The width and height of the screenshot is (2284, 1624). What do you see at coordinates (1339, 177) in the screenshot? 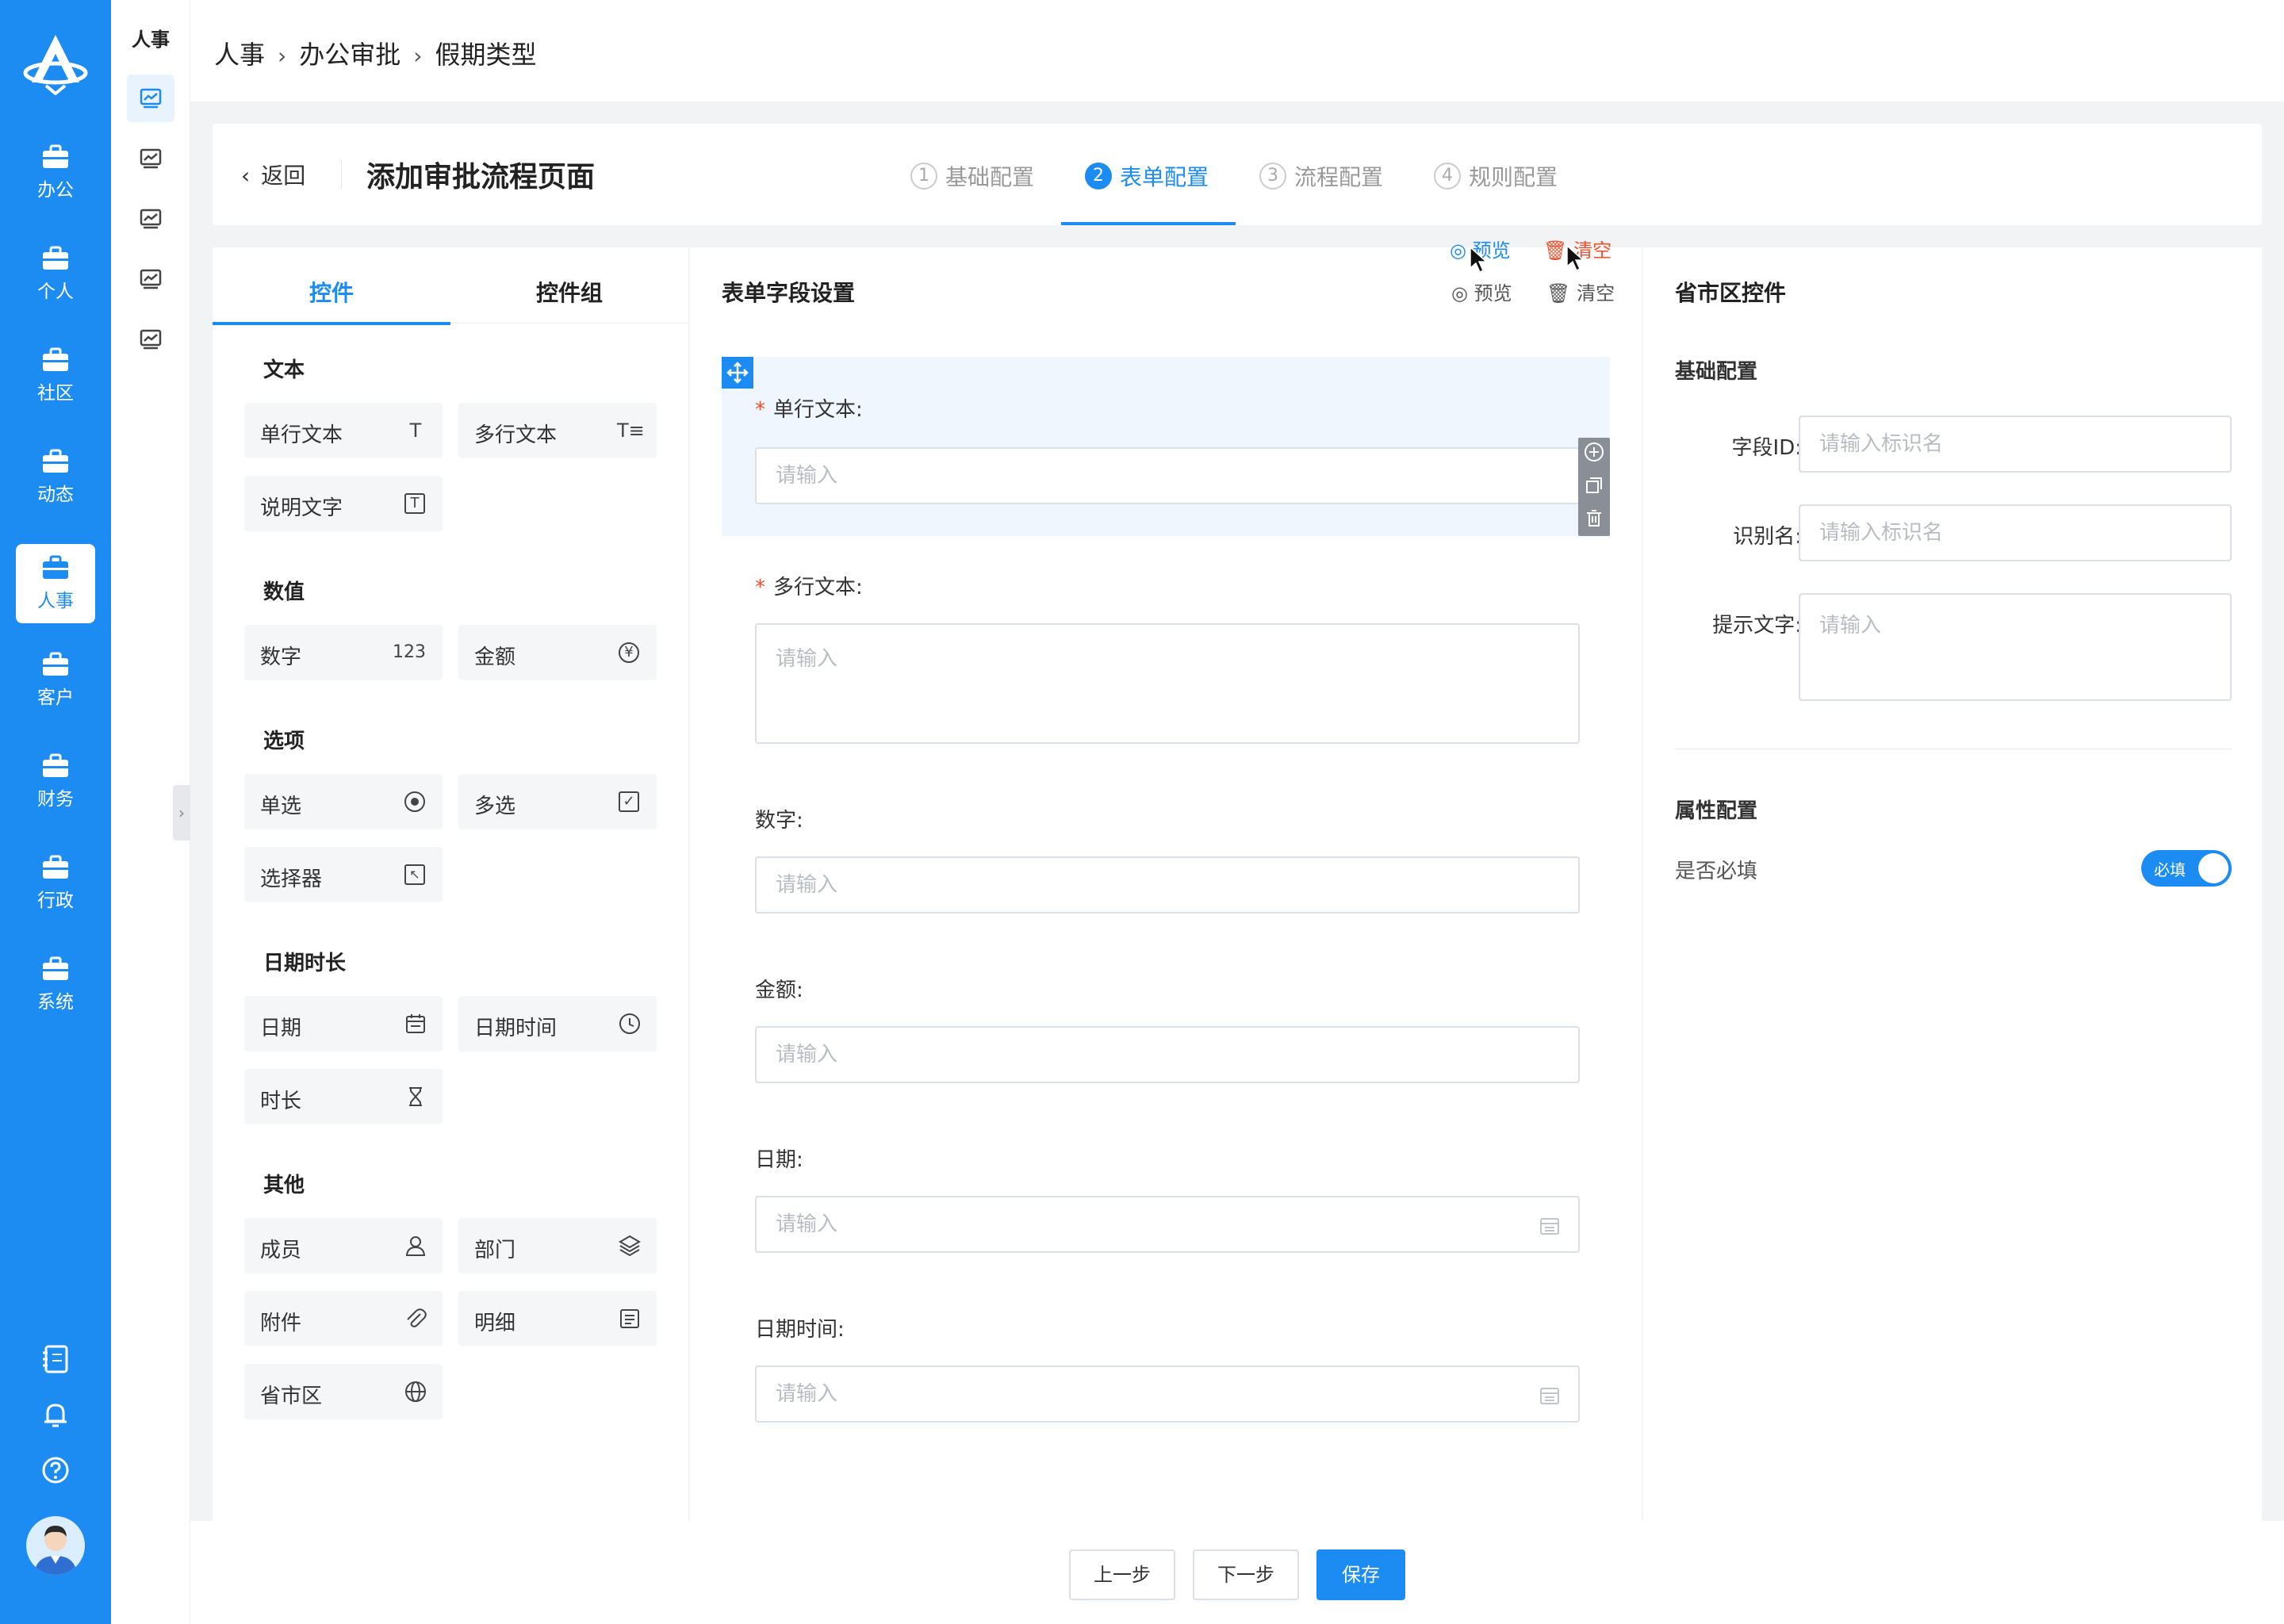
I see `step-label: 流程配置` at bounding box center [1339, 177].